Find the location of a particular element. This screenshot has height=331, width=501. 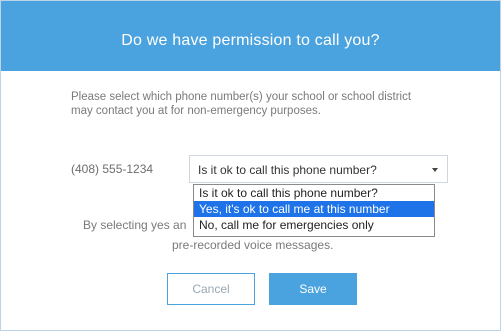

consent-text-line-2: pre-recorded voice messages. is located at coordinates (253, 245).